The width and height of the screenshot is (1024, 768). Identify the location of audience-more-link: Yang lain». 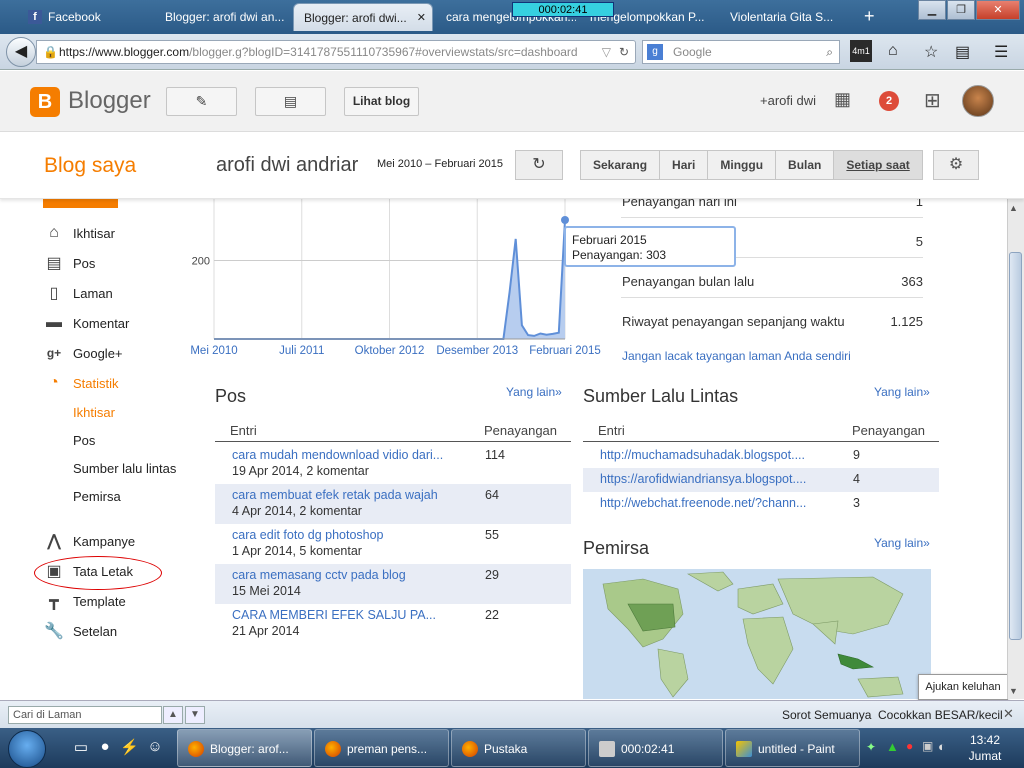
(902, 543).